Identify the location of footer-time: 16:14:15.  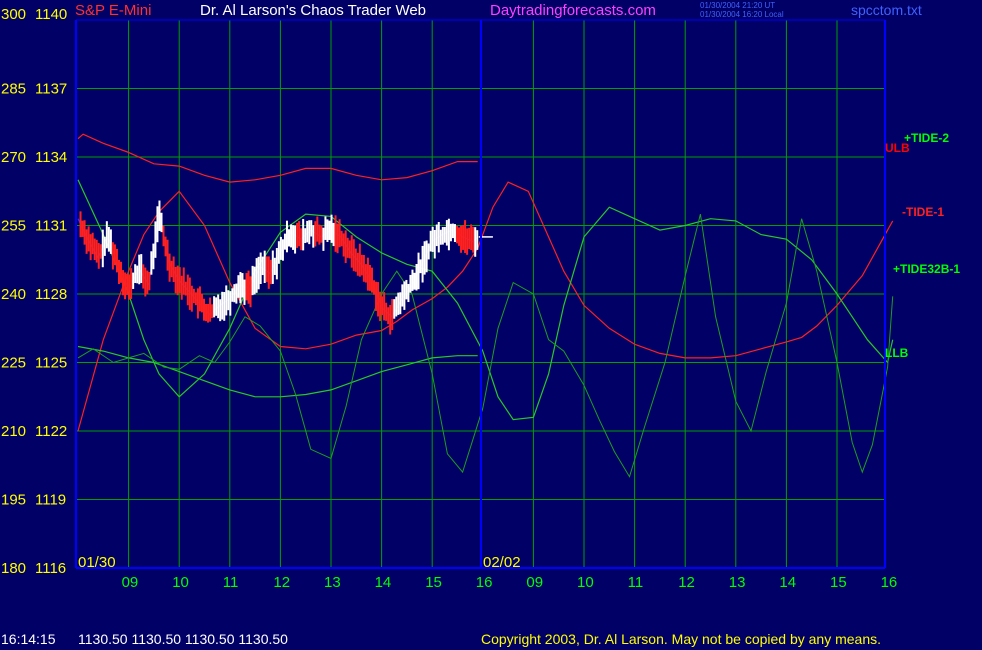
(28, 639).